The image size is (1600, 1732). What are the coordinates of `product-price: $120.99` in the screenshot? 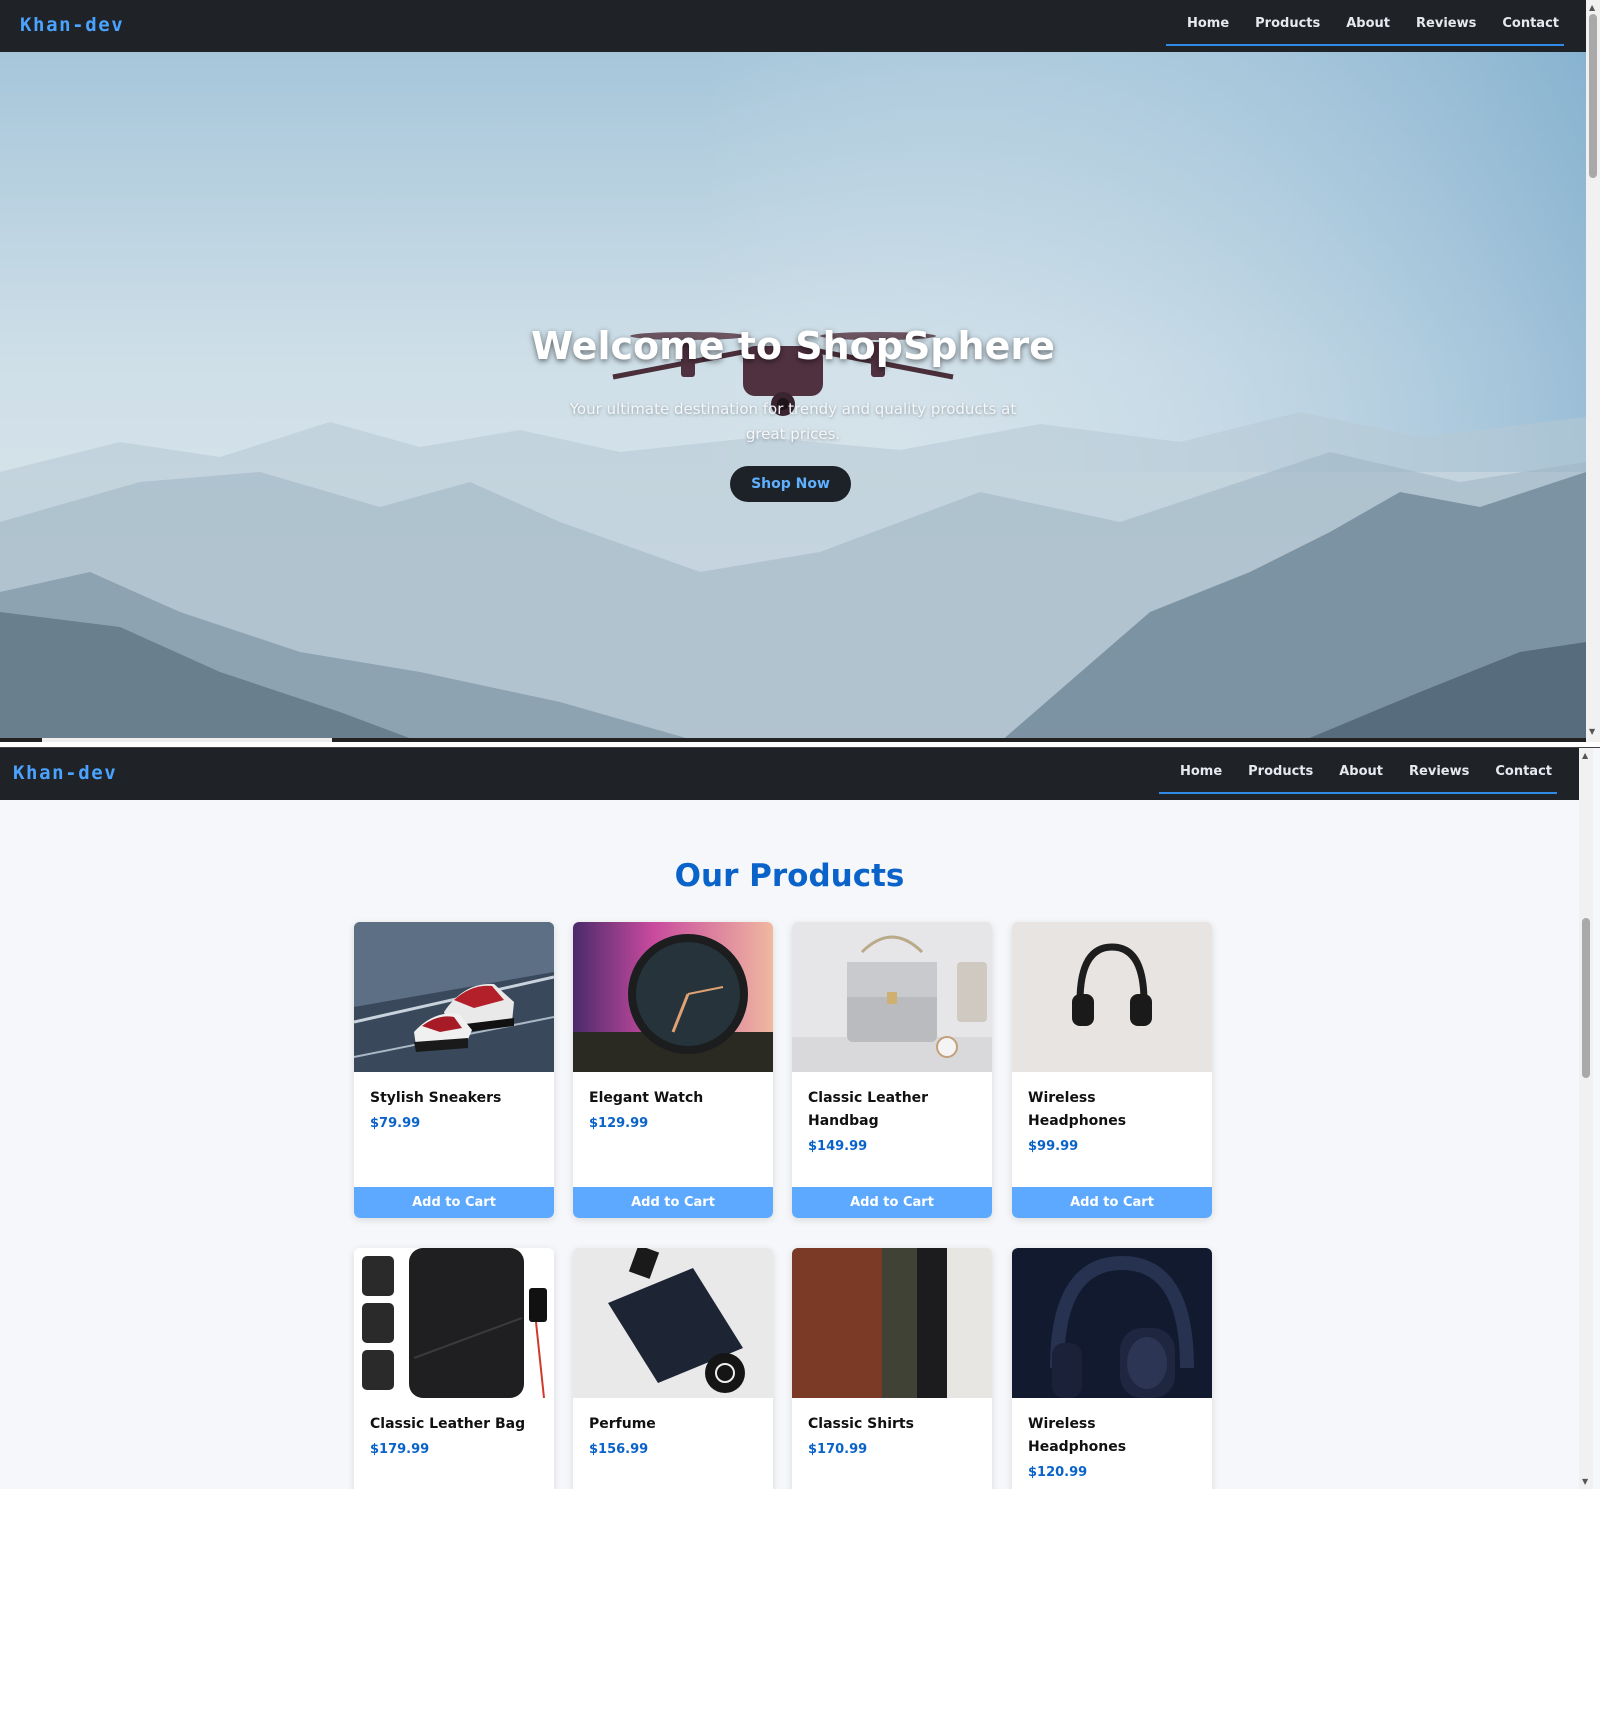 It's located at (1058, 1472).